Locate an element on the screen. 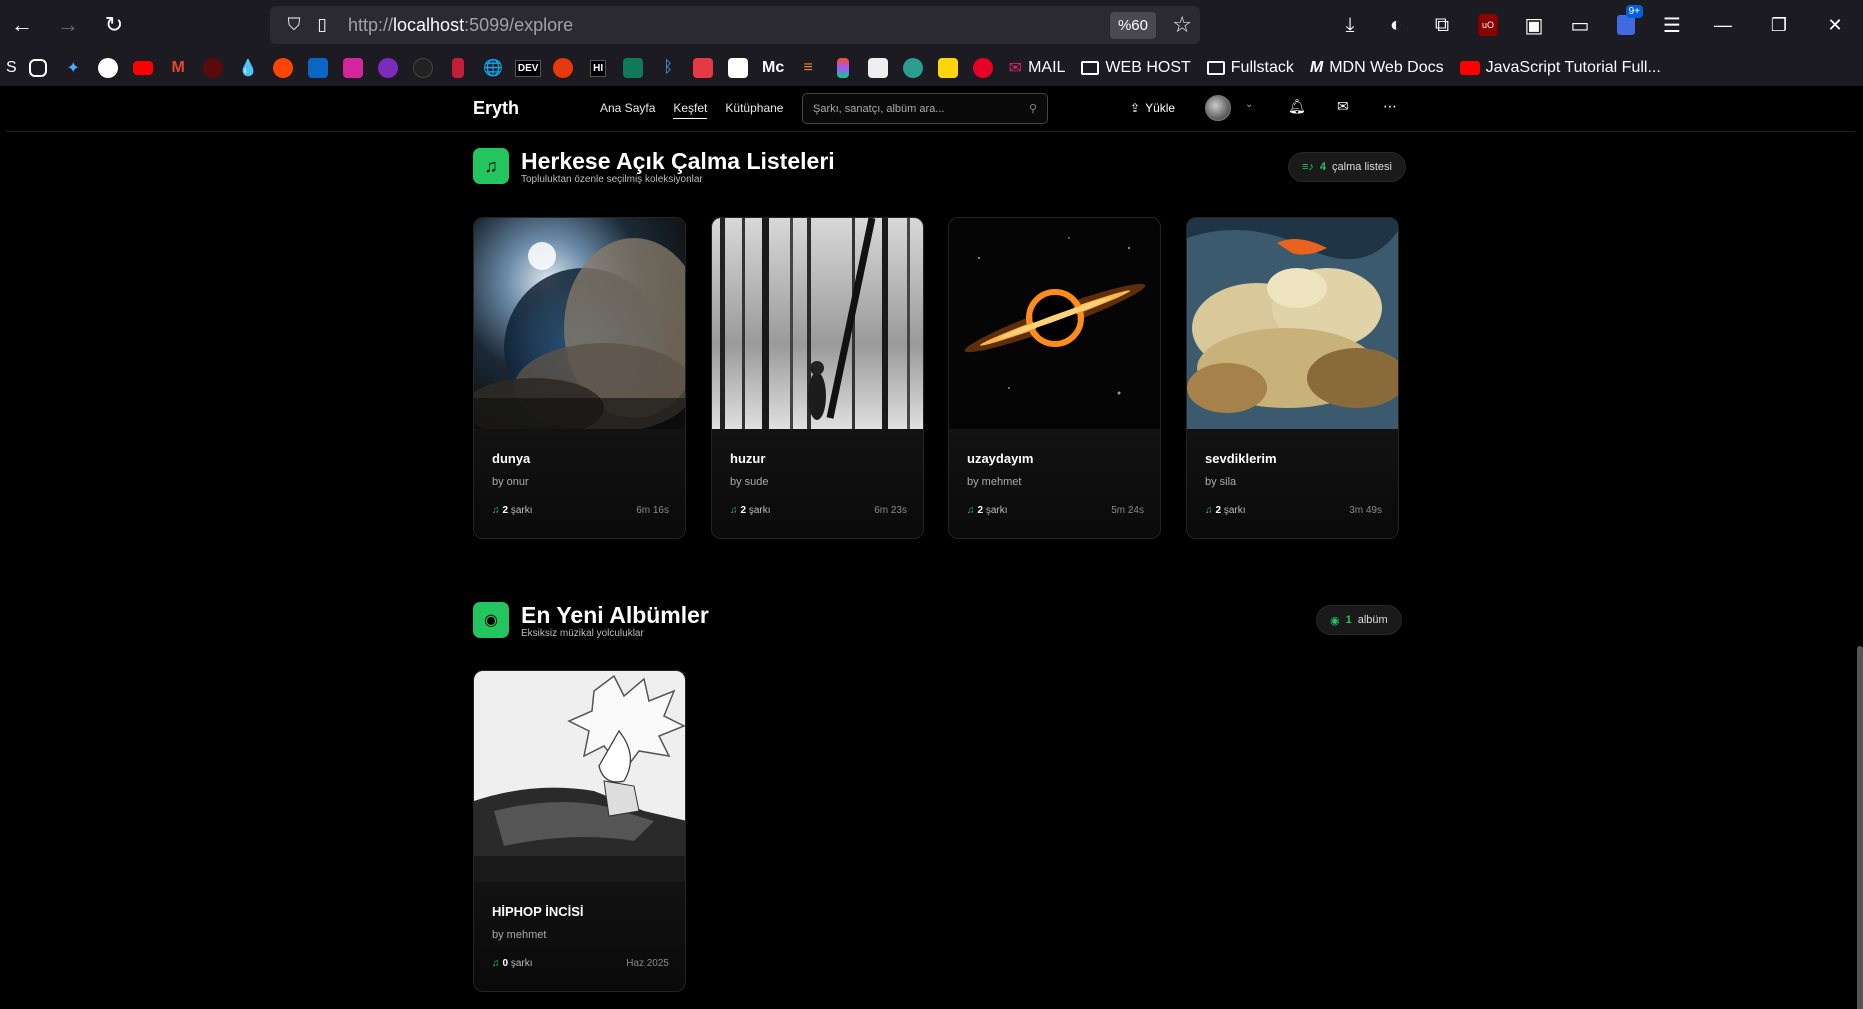 This screenshot has width=1863, height=1009. github-icon is located at coordinates (423, 68).